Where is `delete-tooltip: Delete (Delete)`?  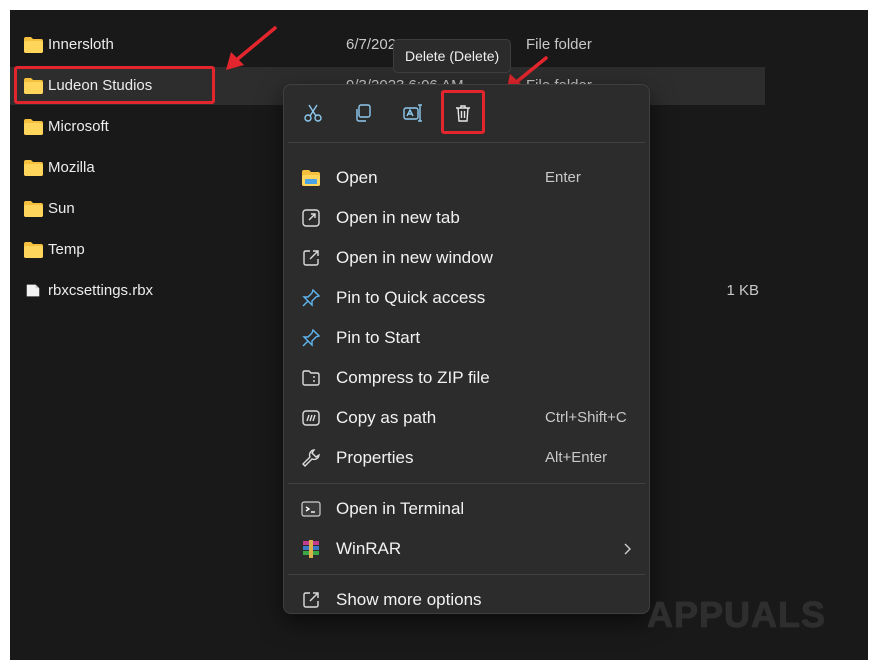 delete-tooltip: Delete (Delete) is located at coordinates (452, 56).